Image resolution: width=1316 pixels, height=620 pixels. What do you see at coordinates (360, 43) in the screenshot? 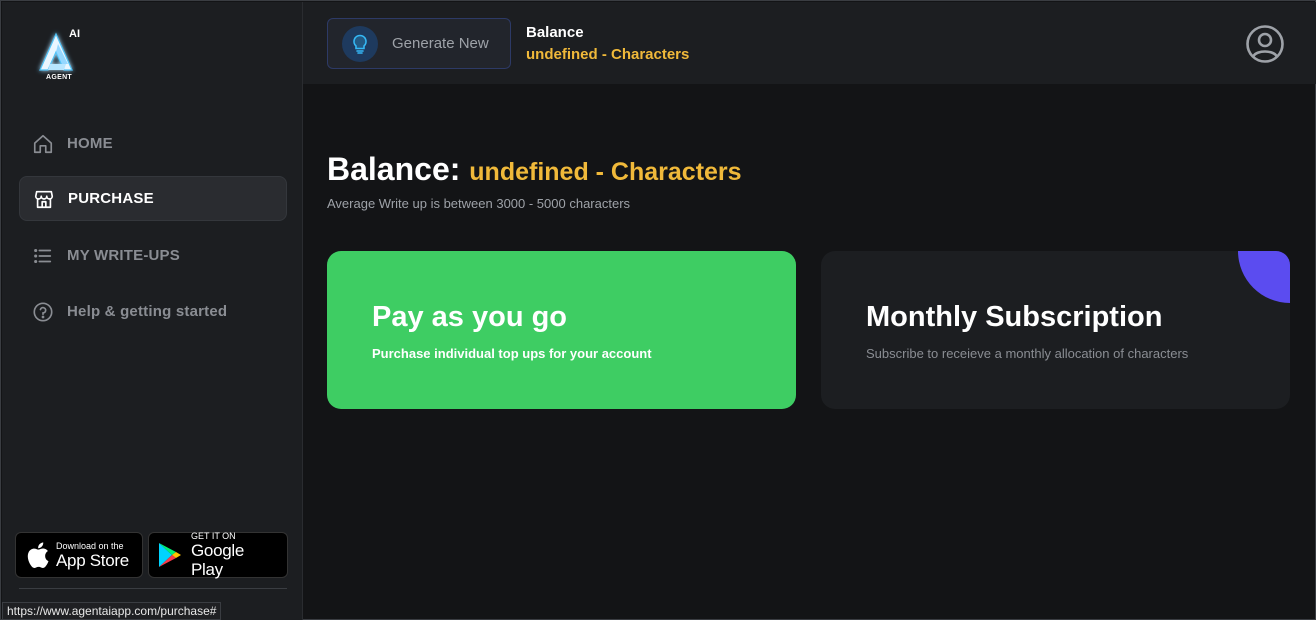
I see `lightbulb-icon` at bounding box center [360, 43].